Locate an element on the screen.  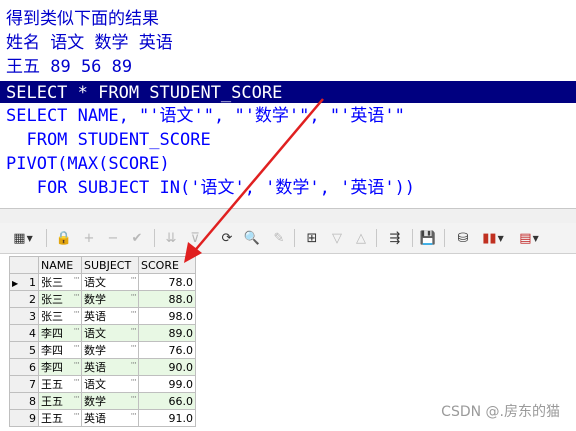
chart-icon: ▮▮ ▼ is located at coordinates (493, 238).